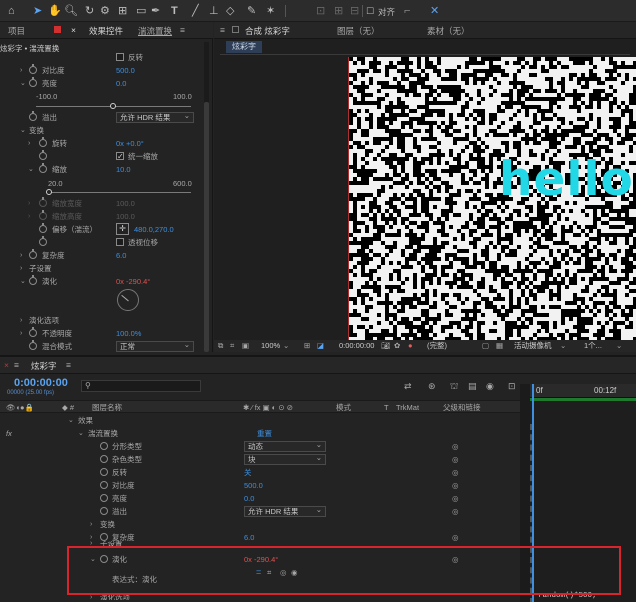 Image resolution: width=636 pixels, height=602 pixels. I want to click on scale-value: 10.0, so click(123, 169).